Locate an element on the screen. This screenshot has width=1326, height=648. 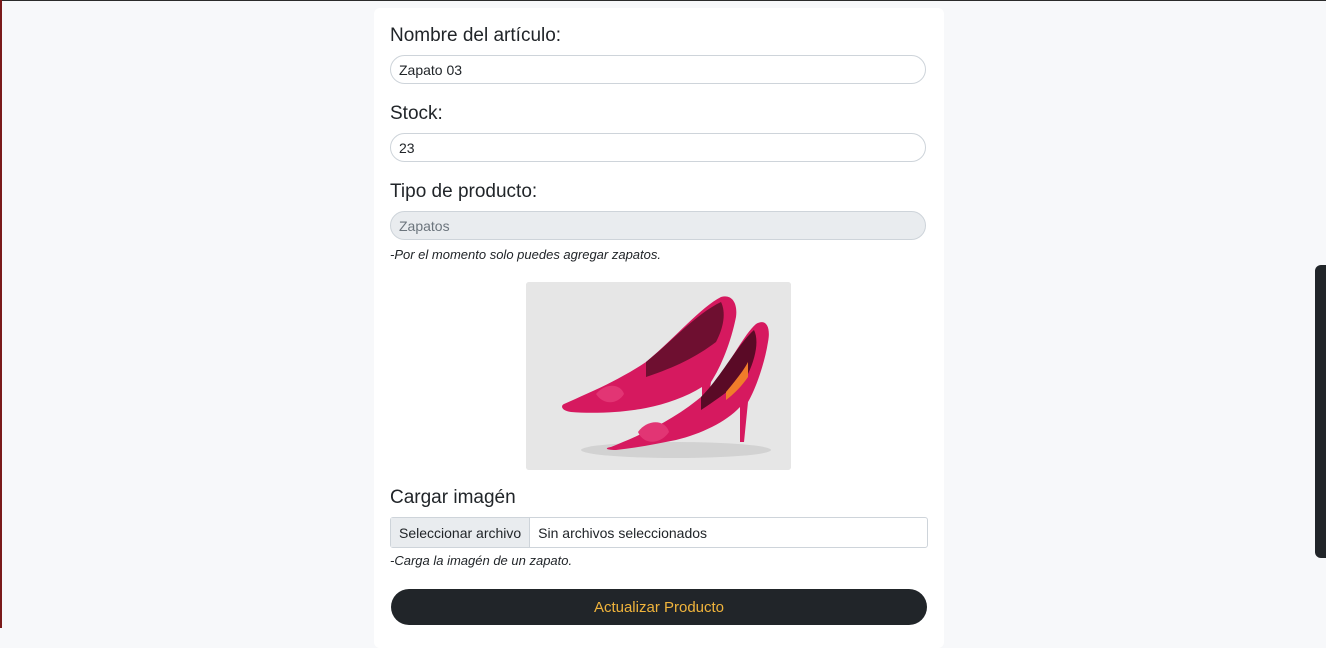
name-label: Nombre del artículo: is located at coordinates (476, 35).